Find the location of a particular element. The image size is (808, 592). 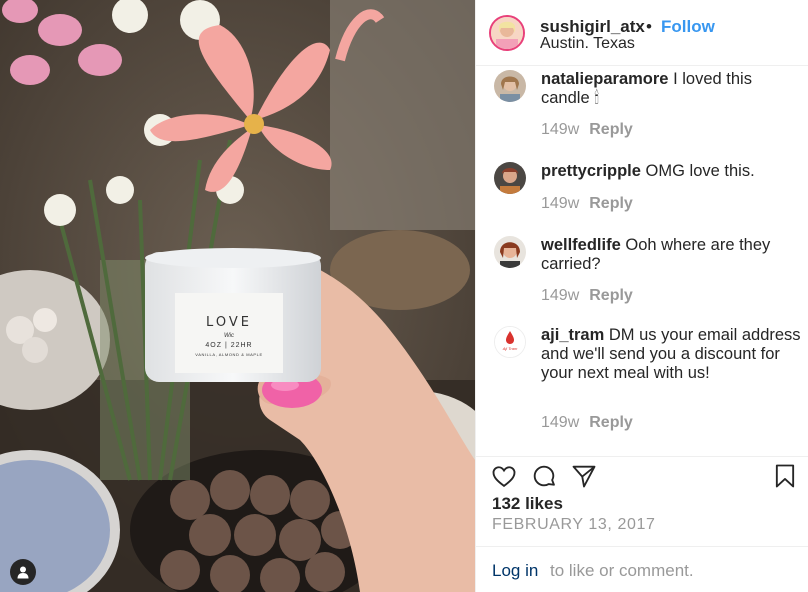

commenter-username: aji_tram is located at coordinates (572, 335).